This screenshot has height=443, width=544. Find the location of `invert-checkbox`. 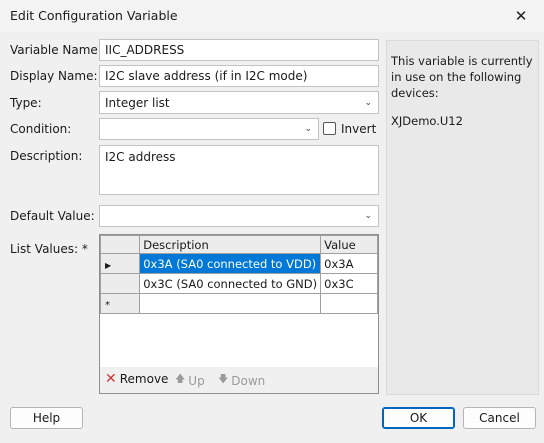

invert-checkbox is located at coordinates (329, 128).